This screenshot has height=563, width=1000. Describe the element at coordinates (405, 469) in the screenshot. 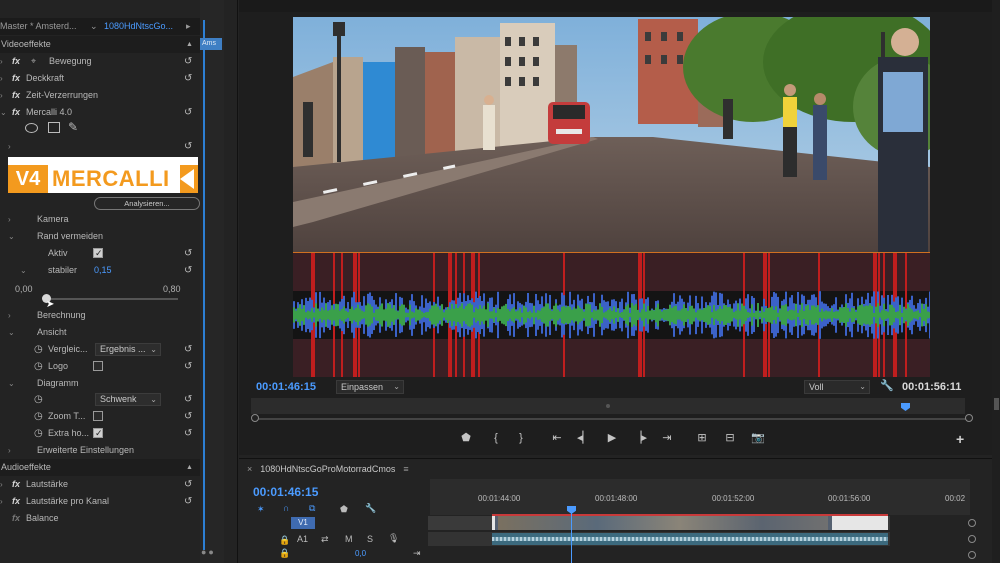

I see `menu-icon: ≡` at that location.